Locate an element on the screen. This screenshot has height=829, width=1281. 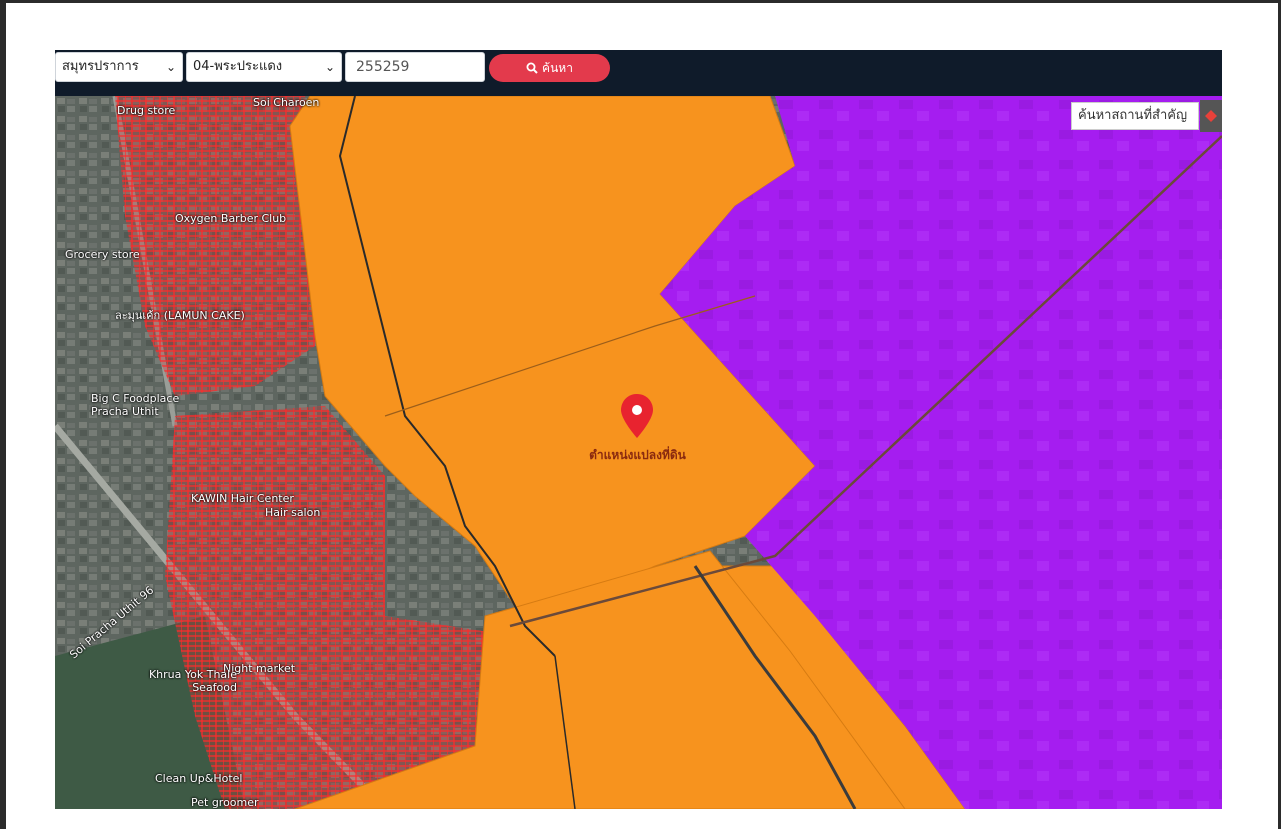
window-top-border is located at coordinates (640, 1).